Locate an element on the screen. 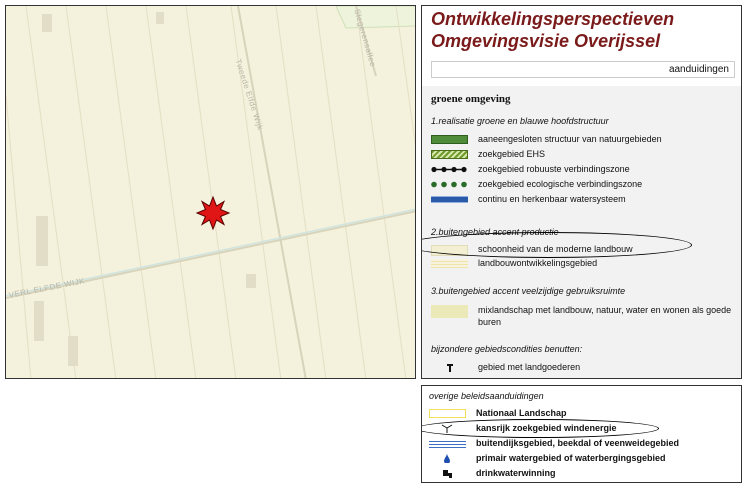 The width and height of the screenshot is (753, 493). swatch-zoekgebied-ehs is located at coordinates (449, 154).